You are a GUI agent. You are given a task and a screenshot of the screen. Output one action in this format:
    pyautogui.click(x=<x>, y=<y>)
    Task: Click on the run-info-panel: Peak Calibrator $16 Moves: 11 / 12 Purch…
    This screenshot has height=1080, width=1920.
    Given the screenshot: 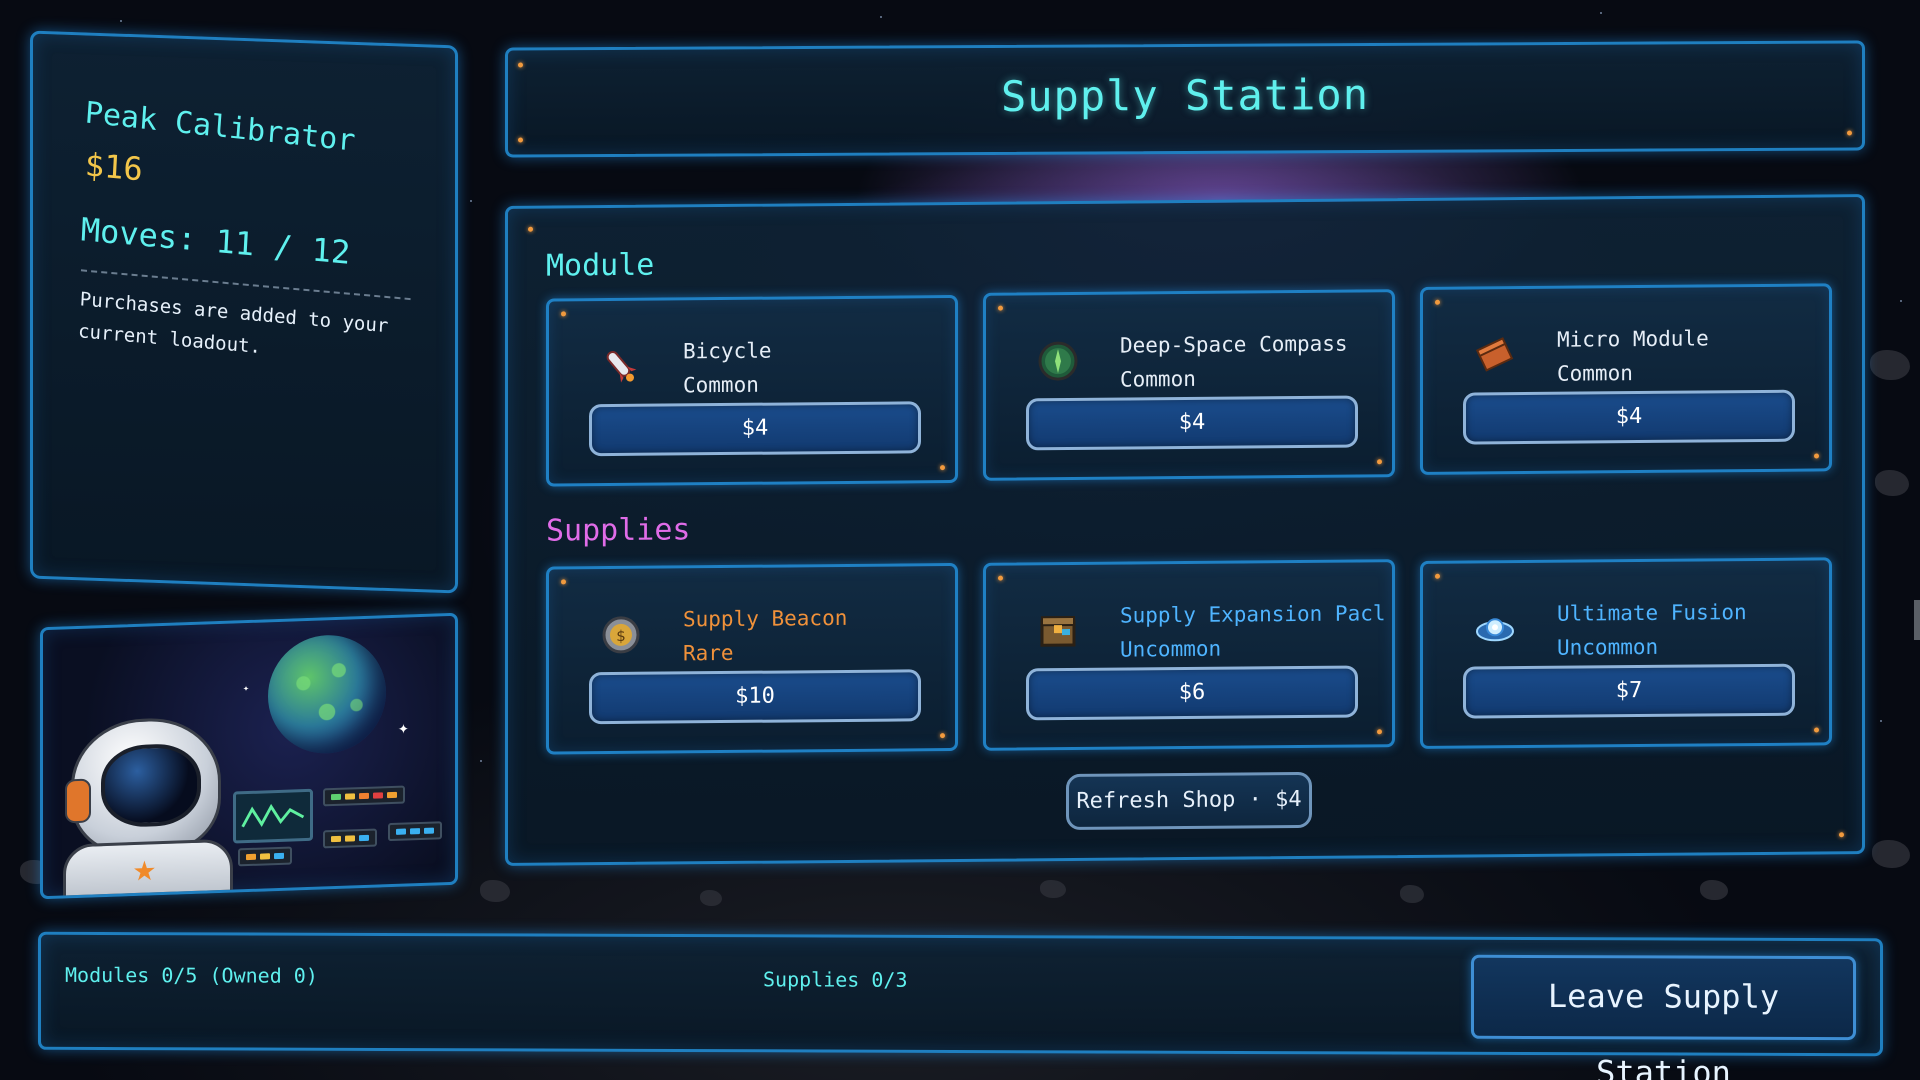 What is the action you would take?
    pyautogui.click(x=244, y=312)
    